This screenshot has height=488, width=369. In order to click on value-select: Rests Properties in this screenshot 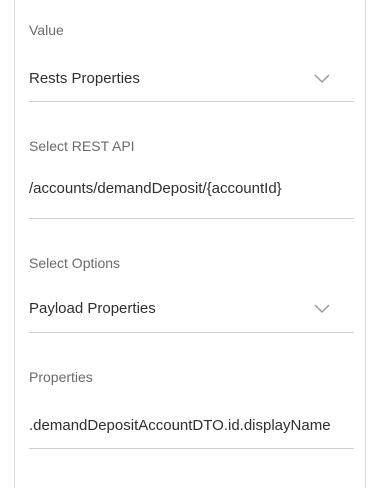, I will do `click(191, 79)`.